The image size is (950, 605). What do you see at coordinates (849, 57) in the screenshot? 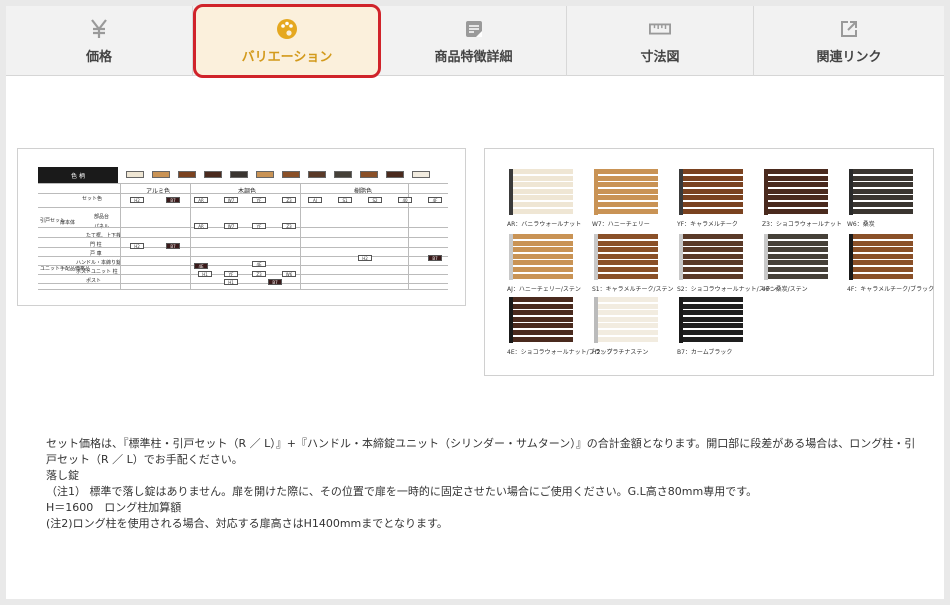
I see `tab-label: 関連リンク` at bounding box center [849, 57].